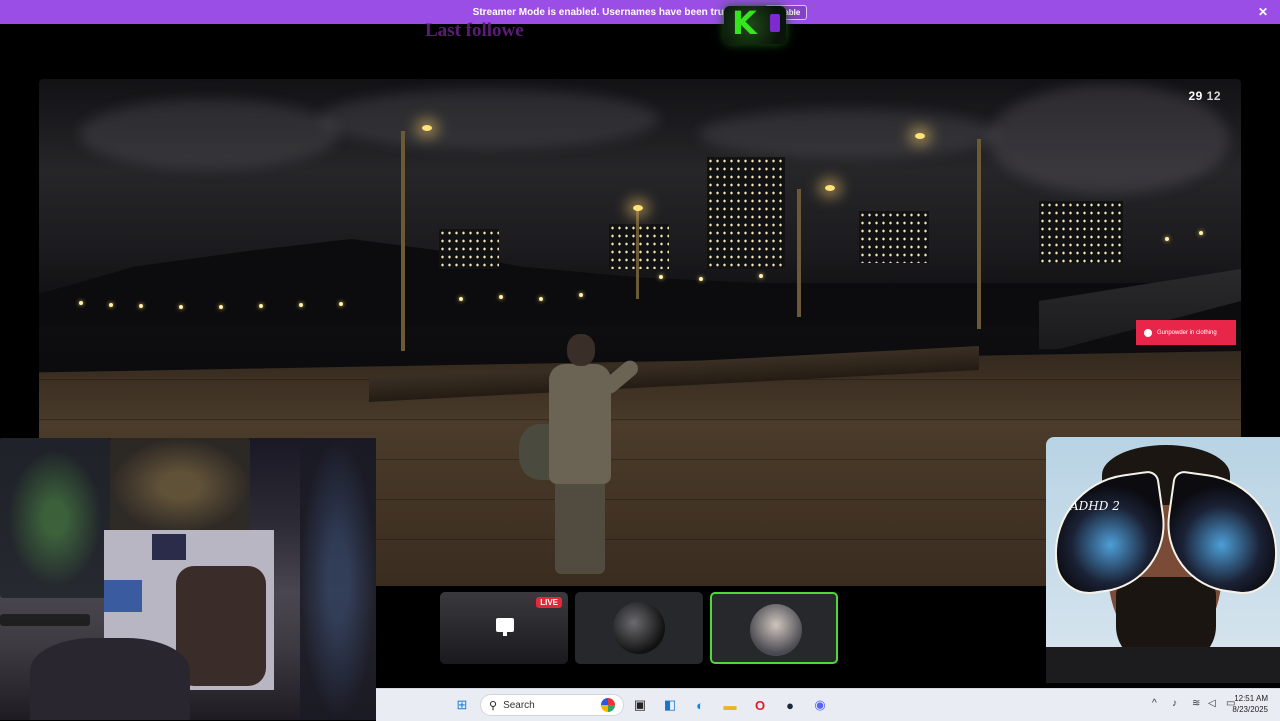  I want to click on player-character, so click(580, 454).